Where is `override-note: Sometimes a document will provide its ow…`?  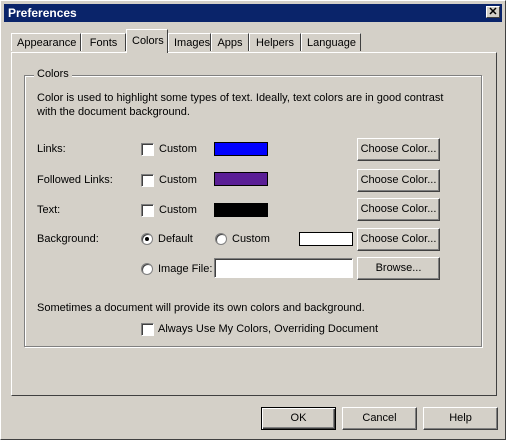 override-note: Sometimes a document will provide its ow… is located at coordinates (201, 308).